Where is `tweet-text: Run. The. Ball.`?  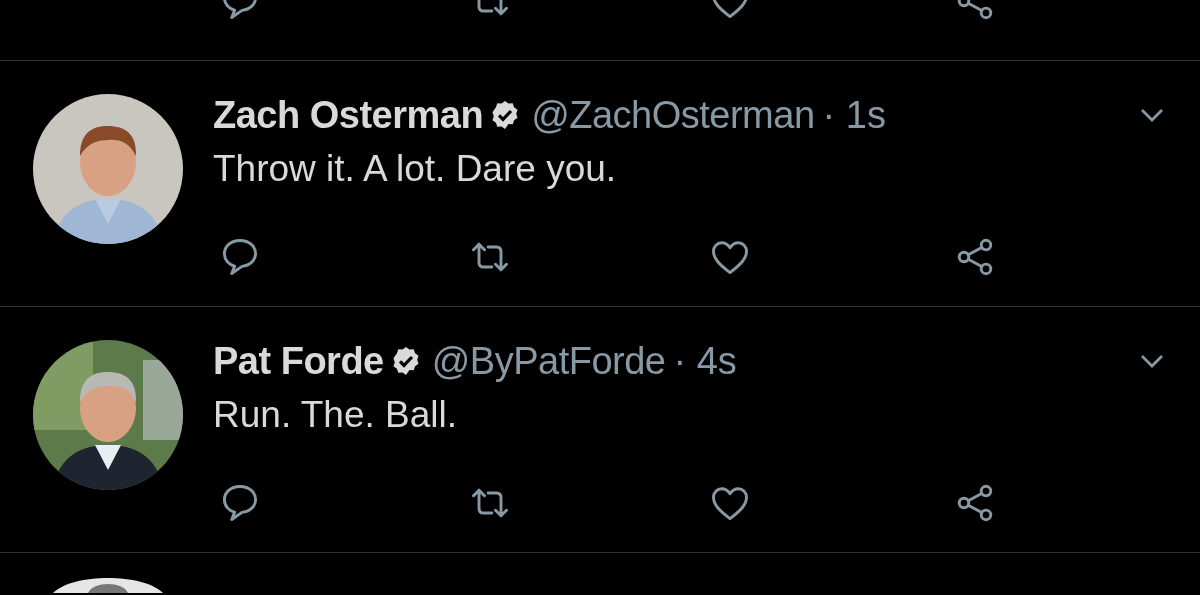
tweet-text: Run. The. Ball. is located at coordinates (336, 415).